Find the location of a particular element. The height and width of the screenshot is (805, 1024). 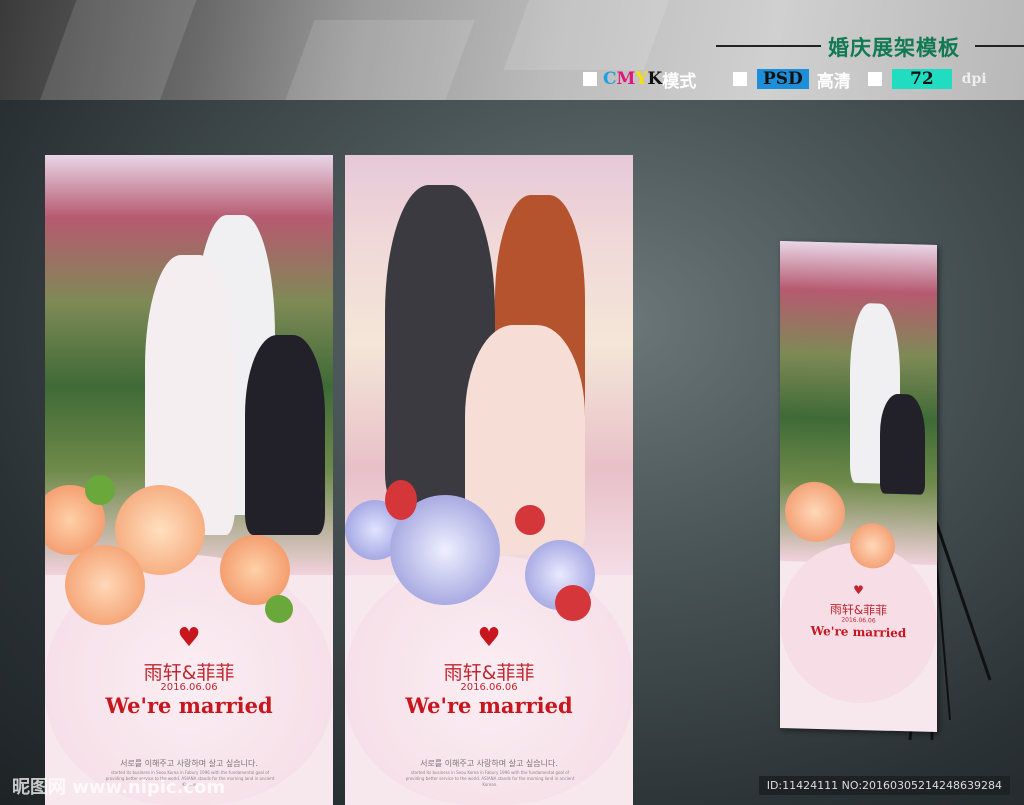

dpi-badge: 72 is located at coordinates (922, 79).